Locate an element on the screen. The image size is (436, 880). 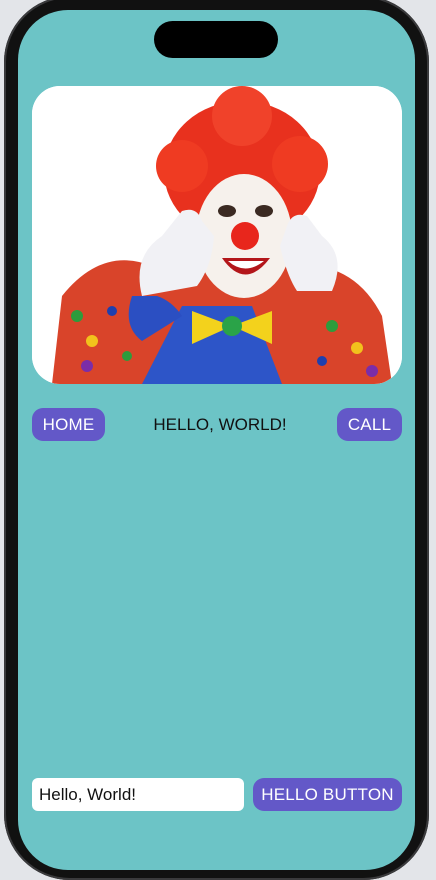
home-button: HOME is located at coordinates (68, 424).